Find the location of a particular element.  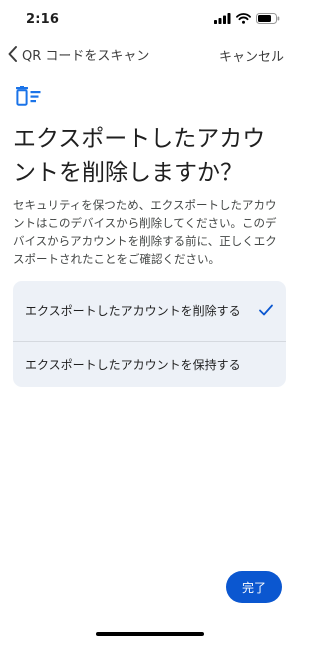

delete-list-icon is located at coordinates (28, 96).